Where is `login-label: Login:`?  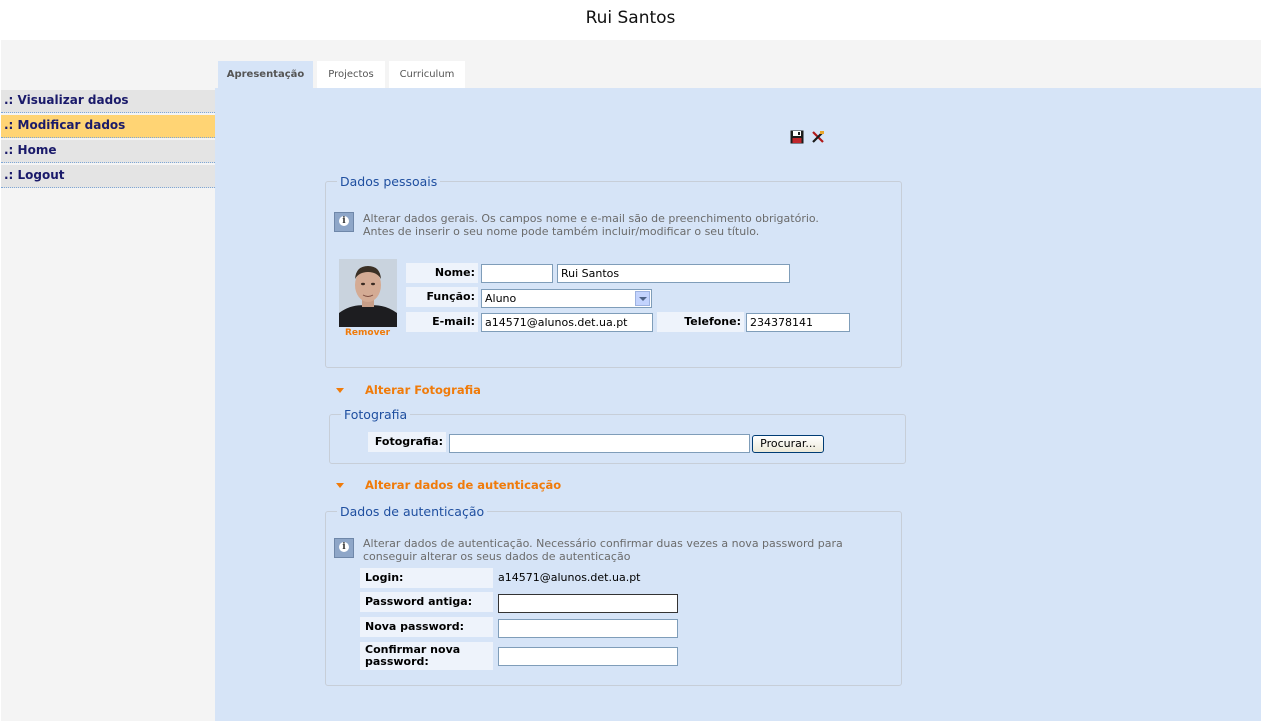 login-label: Login: is located at coordinates (426, 578).